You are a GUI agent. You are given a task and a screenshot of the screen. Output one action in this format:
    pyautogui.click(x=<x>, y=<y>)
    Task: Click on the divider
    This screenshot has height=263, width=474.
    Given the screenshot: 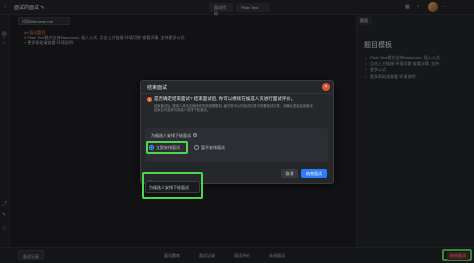 What is the action you would take?
    pyautogui.click(x=237, y=93)
    